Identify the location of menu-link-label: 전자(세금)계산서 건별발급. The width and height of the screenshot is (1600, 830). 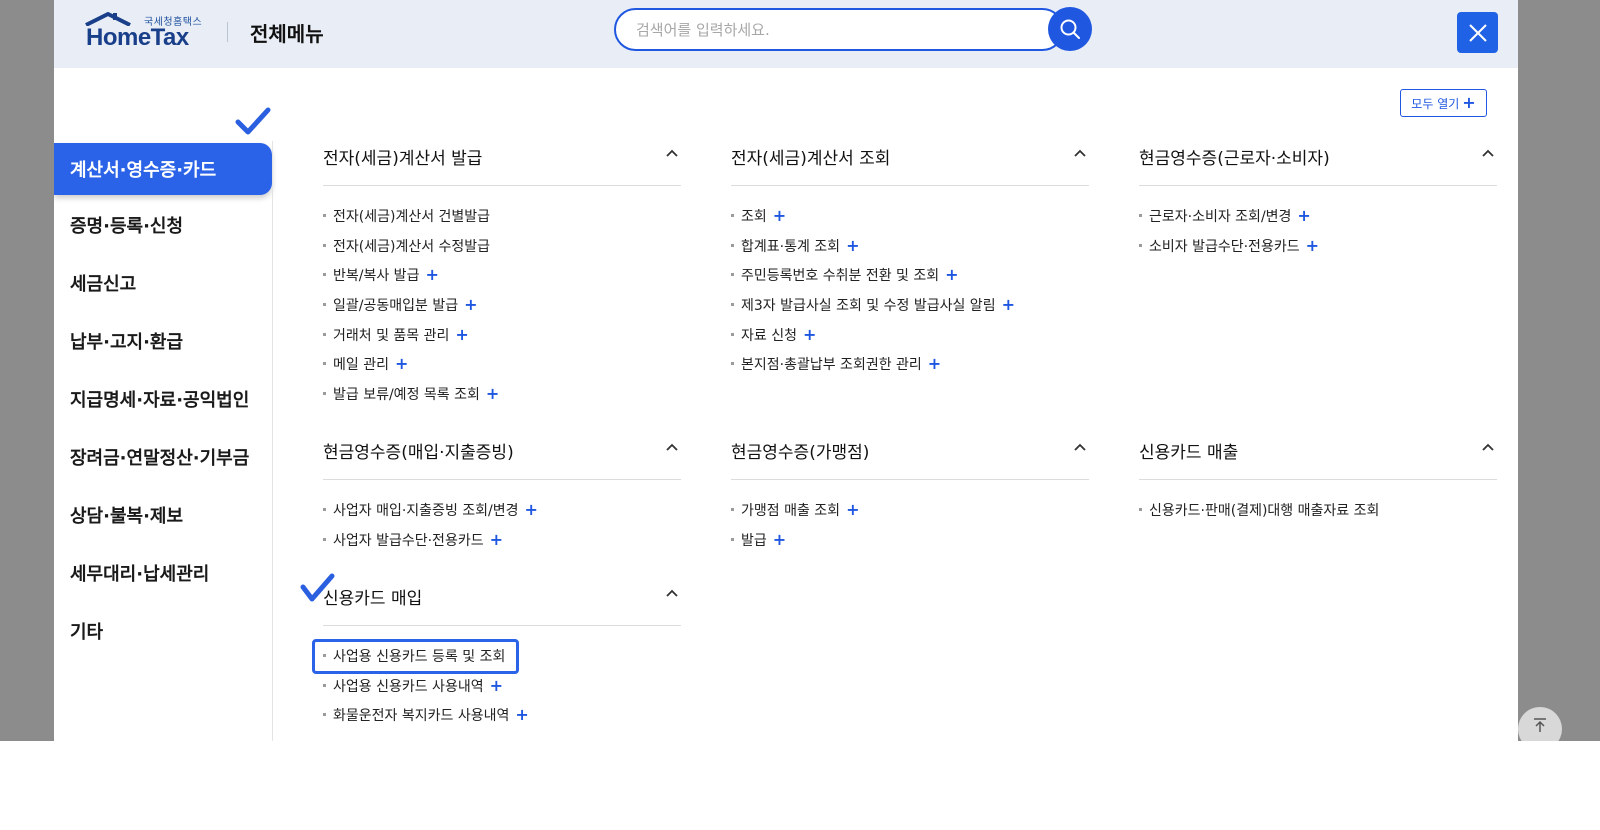
(412, 217).